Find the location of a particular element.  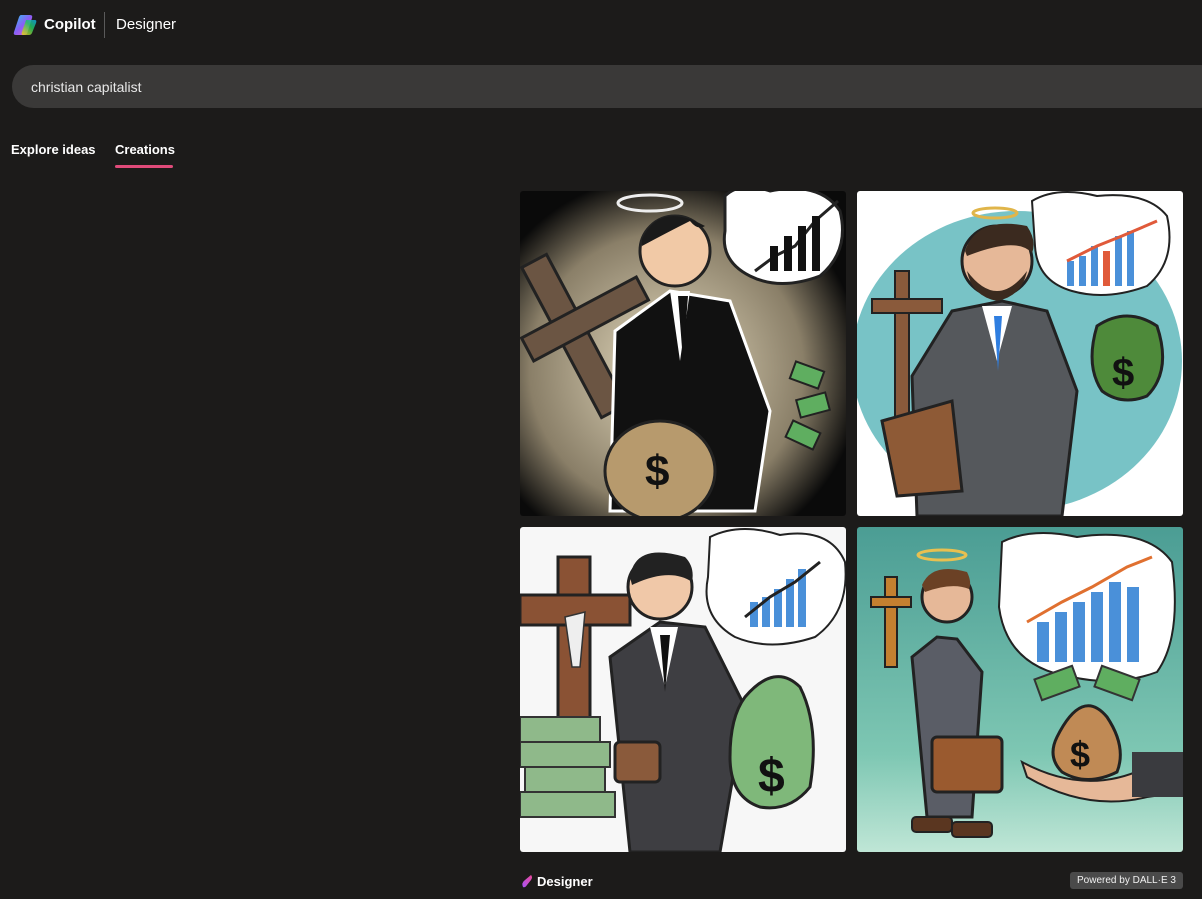

copilot-logo-icon is located at coordinates (25, 25).